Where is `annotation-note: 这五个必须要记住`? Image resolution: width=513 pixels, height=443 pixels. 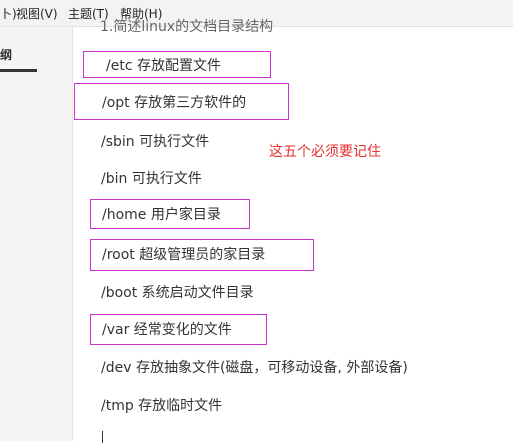 annotation-note: 这五个必须要记住 is located at coordinates (325, 152).